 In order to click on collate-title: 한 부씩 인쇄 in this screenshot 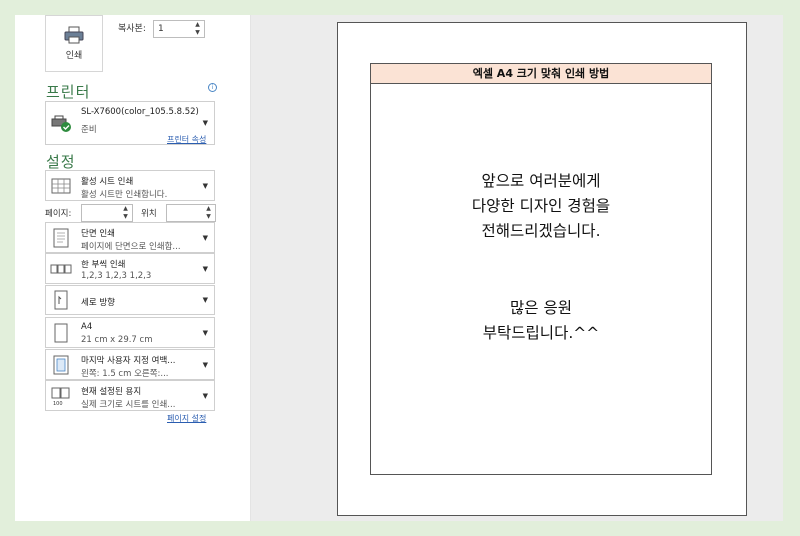, I will do `click(103, 265)`.